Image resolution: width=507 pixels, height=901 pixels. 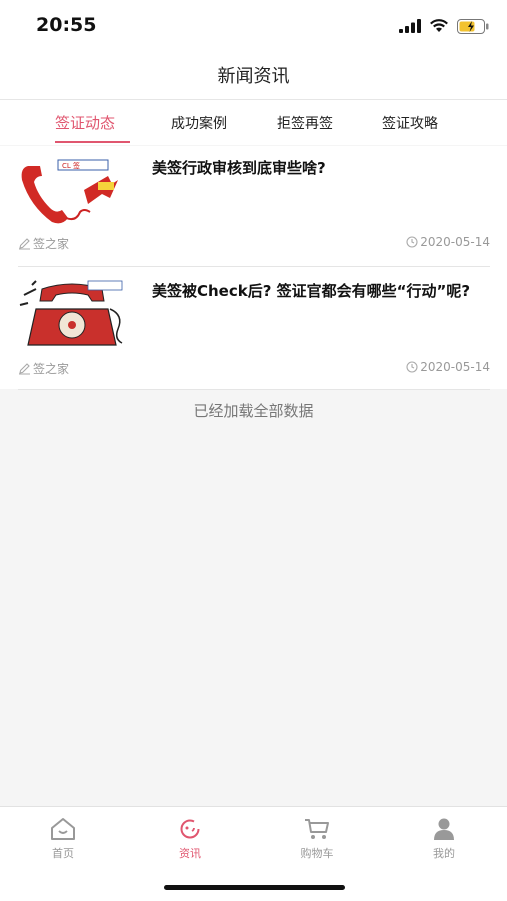 What do you see at coordinates (71, 165) in the screenshot?
I see `svg-text: CL 签` at bounding box center [71, 165].